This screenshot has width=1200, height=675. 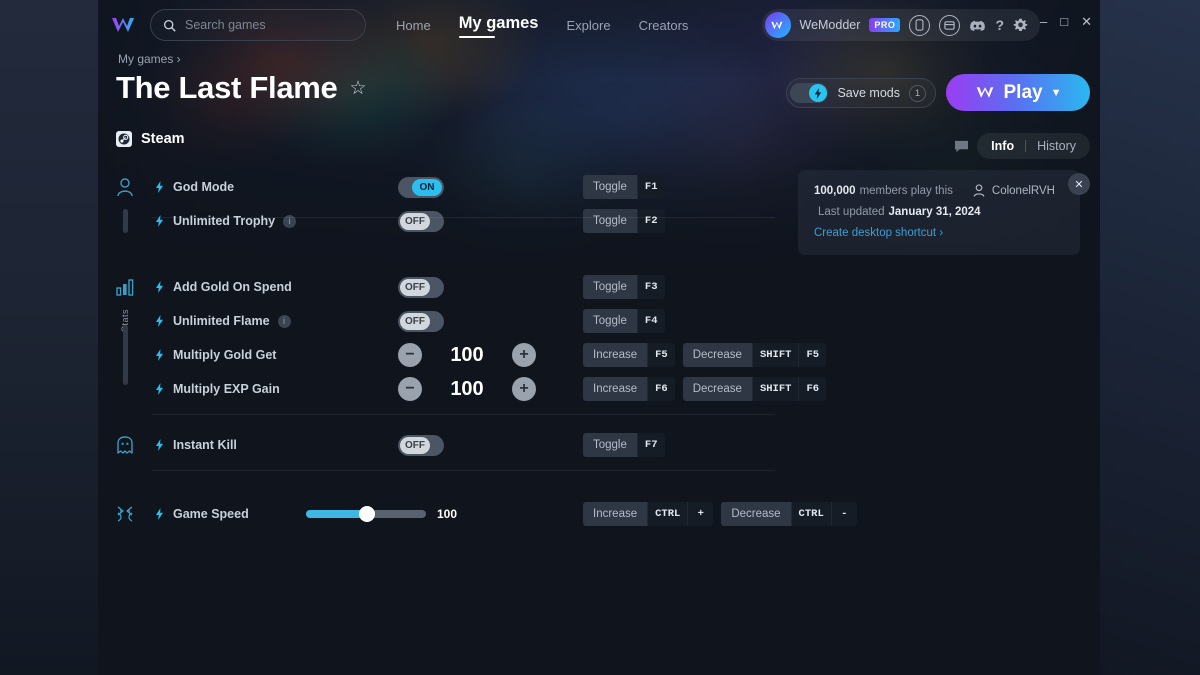 I want to click on hotkey-toggle: Toggle F1, so click(x=624, y=187).